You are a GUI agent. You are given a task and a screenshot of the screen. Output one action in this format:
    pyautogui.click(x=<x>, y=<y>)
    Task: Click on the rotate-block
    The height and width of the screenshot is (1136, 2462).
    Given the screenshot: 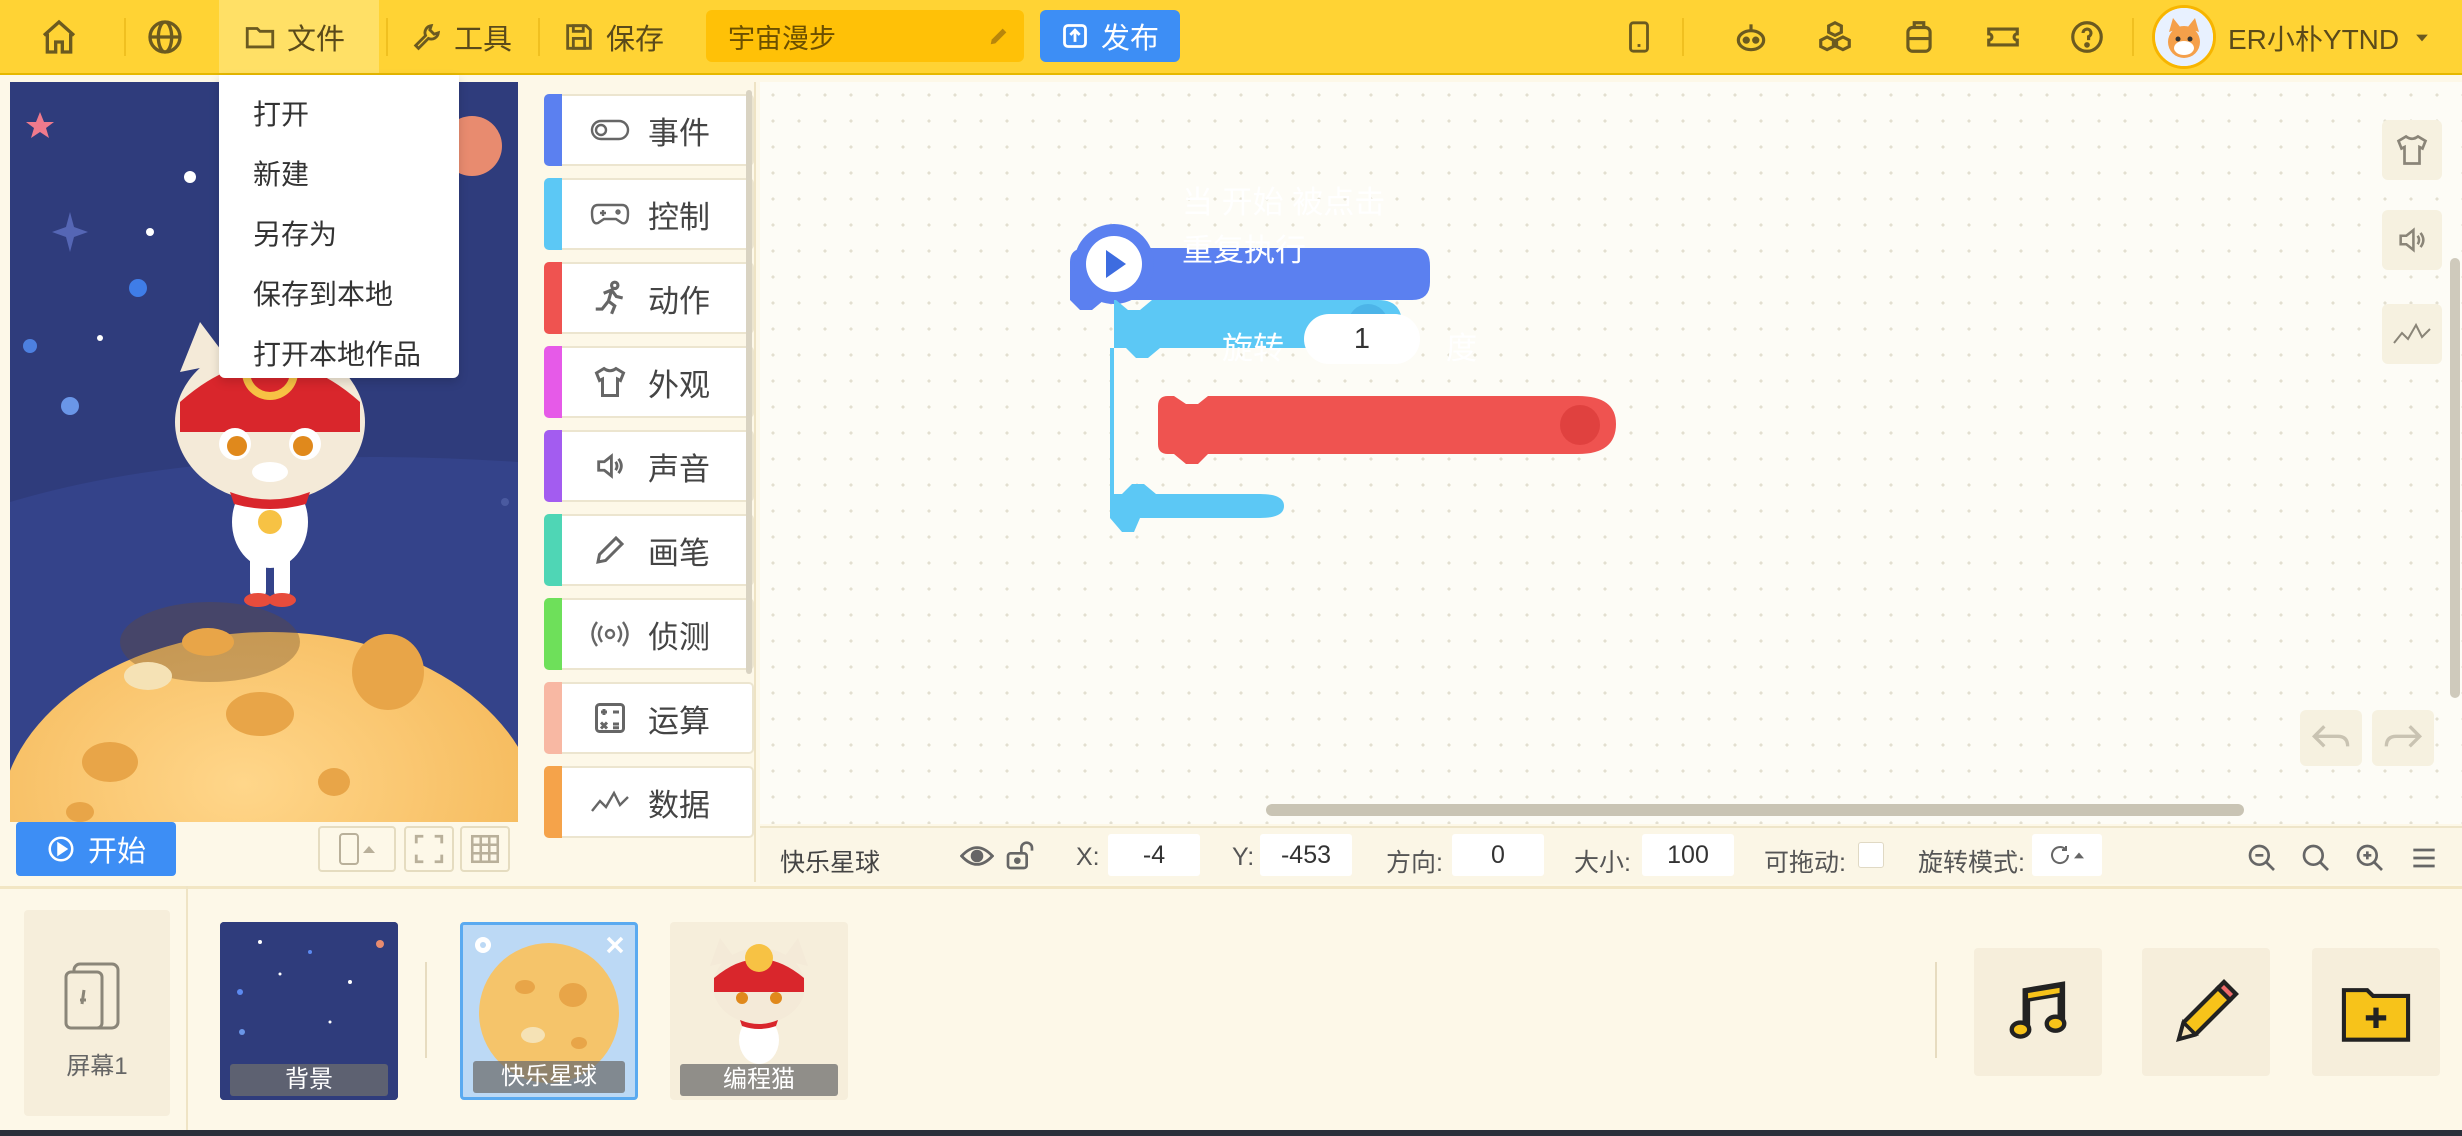 What is the action you would take?
    pyautogui.click(x=1387, y=430)
    